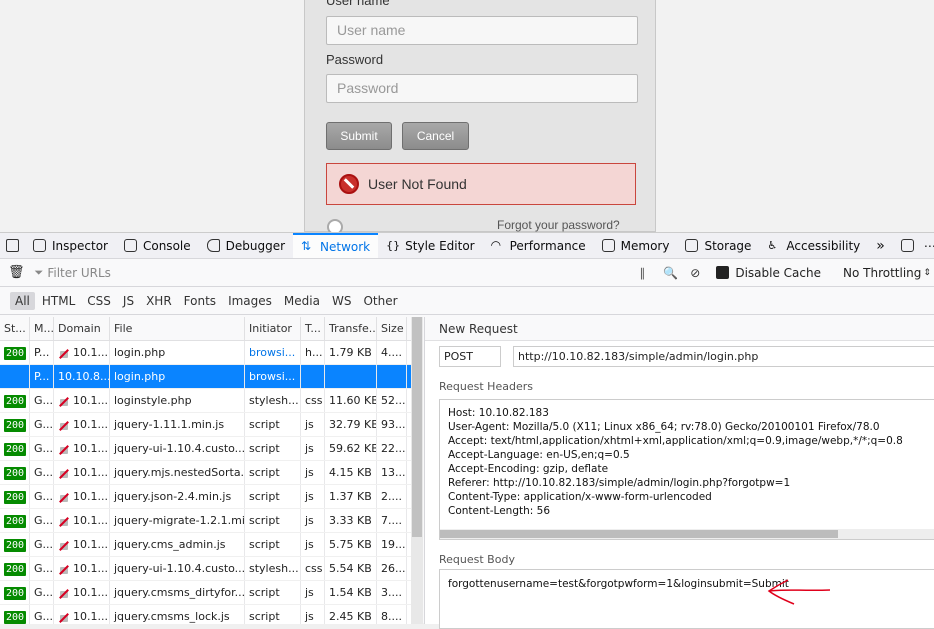 The height and width of the screenshot is (629, 934). I want to click on tab-storage: Storage, so click(718, 245).